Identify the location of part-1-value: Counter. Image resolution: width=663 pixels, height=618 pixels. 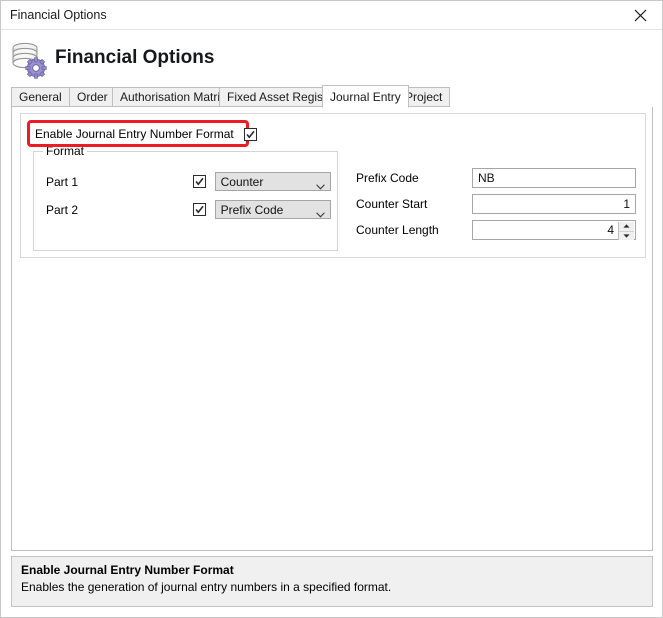
(242, 181).